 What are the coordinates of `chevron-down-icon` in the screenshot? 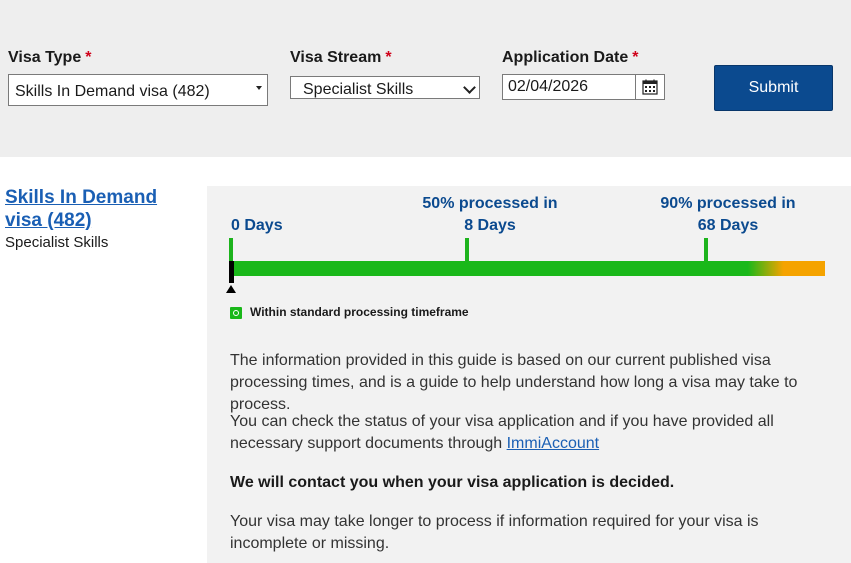 It's located at (469, 87).